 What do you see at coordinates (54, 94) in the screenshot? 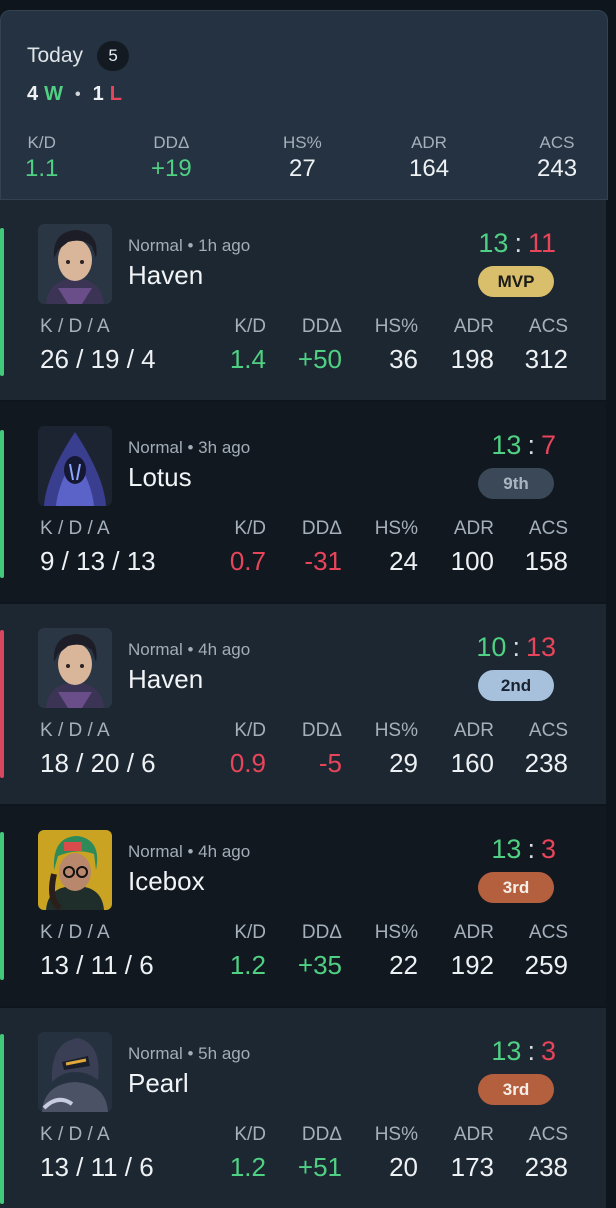
I see `wins-suffix: W` at bounding box center [54, 94].